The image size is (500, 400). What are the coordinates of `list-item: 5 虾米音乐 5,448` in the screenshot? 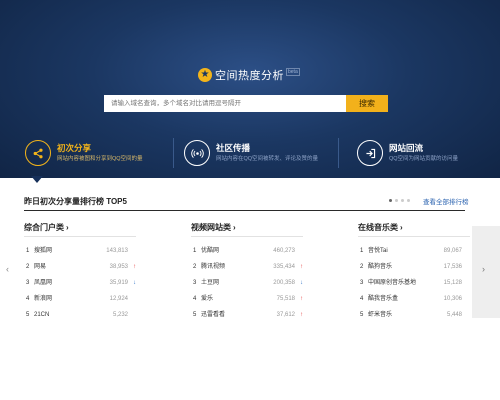 It's located at (414, 315).